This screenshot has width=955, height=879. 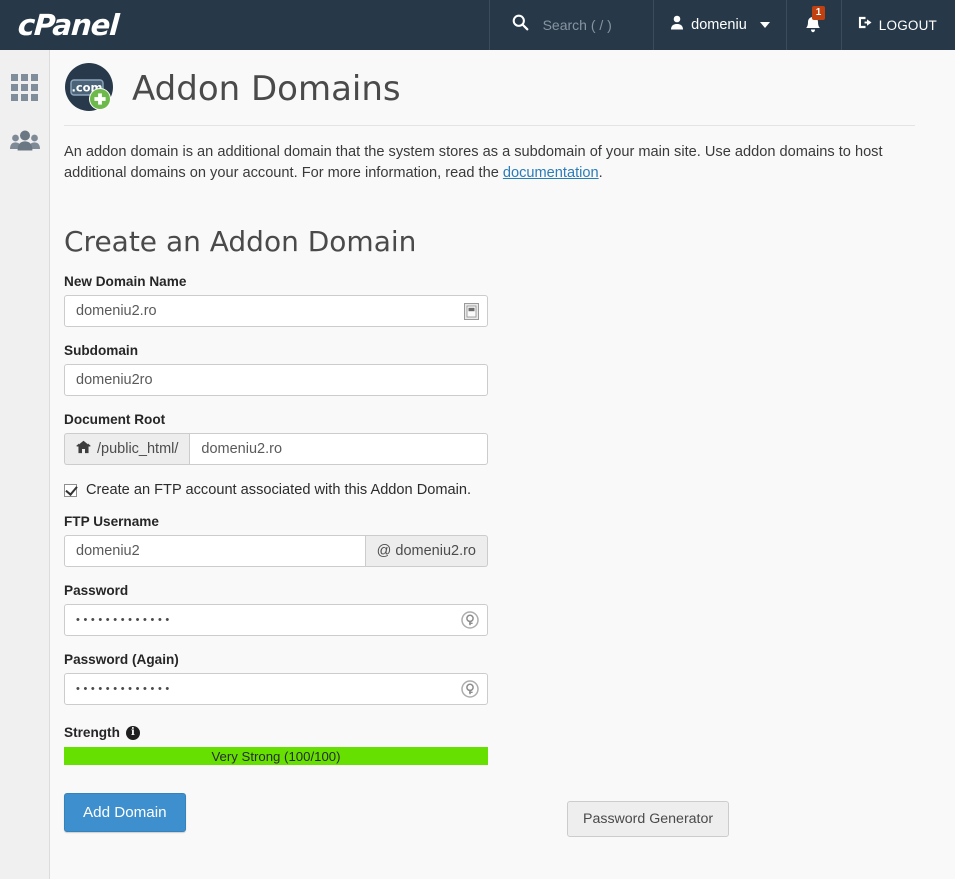 I want to click on notification-count-badge: 1, so click(x=818, y=13).